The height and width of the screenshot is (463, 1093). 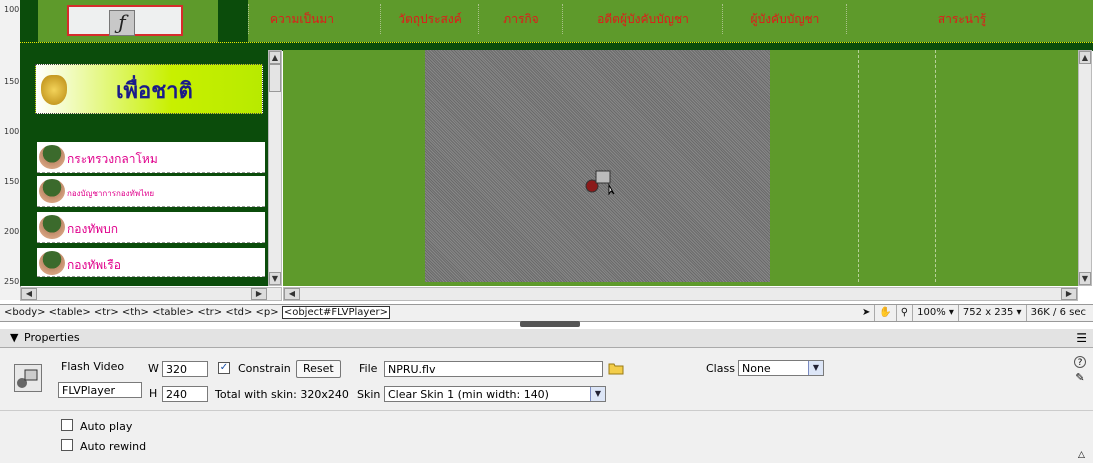 What do you see at coordinates (151, 262) in the screenshot?
I see `sidebar-link-navy: กองทัพเรือ` at bounding box center [151, 262].